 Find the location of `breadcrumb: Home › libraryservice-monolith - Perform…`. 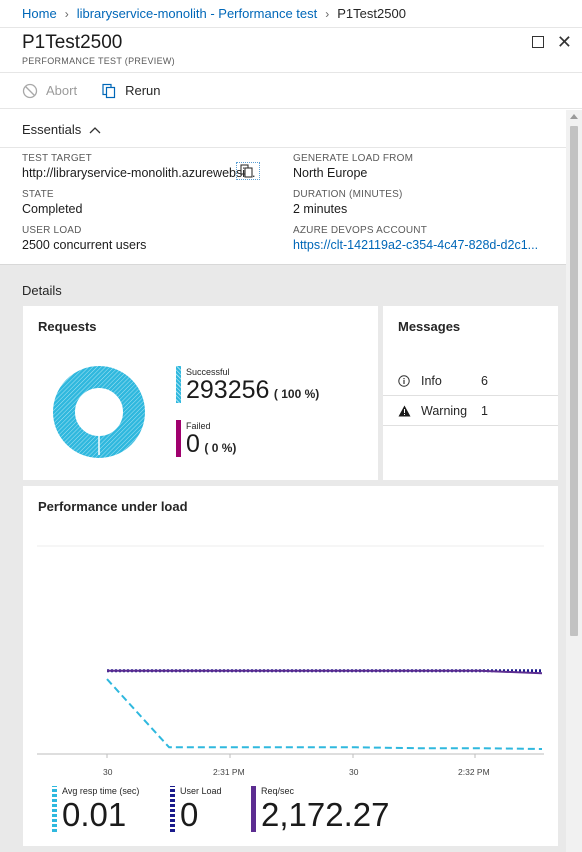

breadcrumb: Home › libraryservice-monolith - Perform… is located at coordinates (291, 14).